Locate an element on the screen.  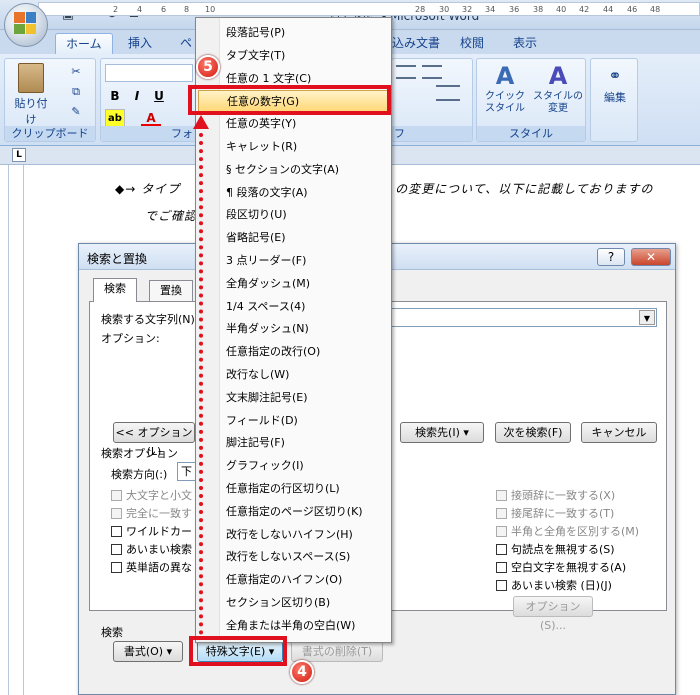
checkbox-label: あいまい検索 (日)(J) is located at coordinates (561, 585).